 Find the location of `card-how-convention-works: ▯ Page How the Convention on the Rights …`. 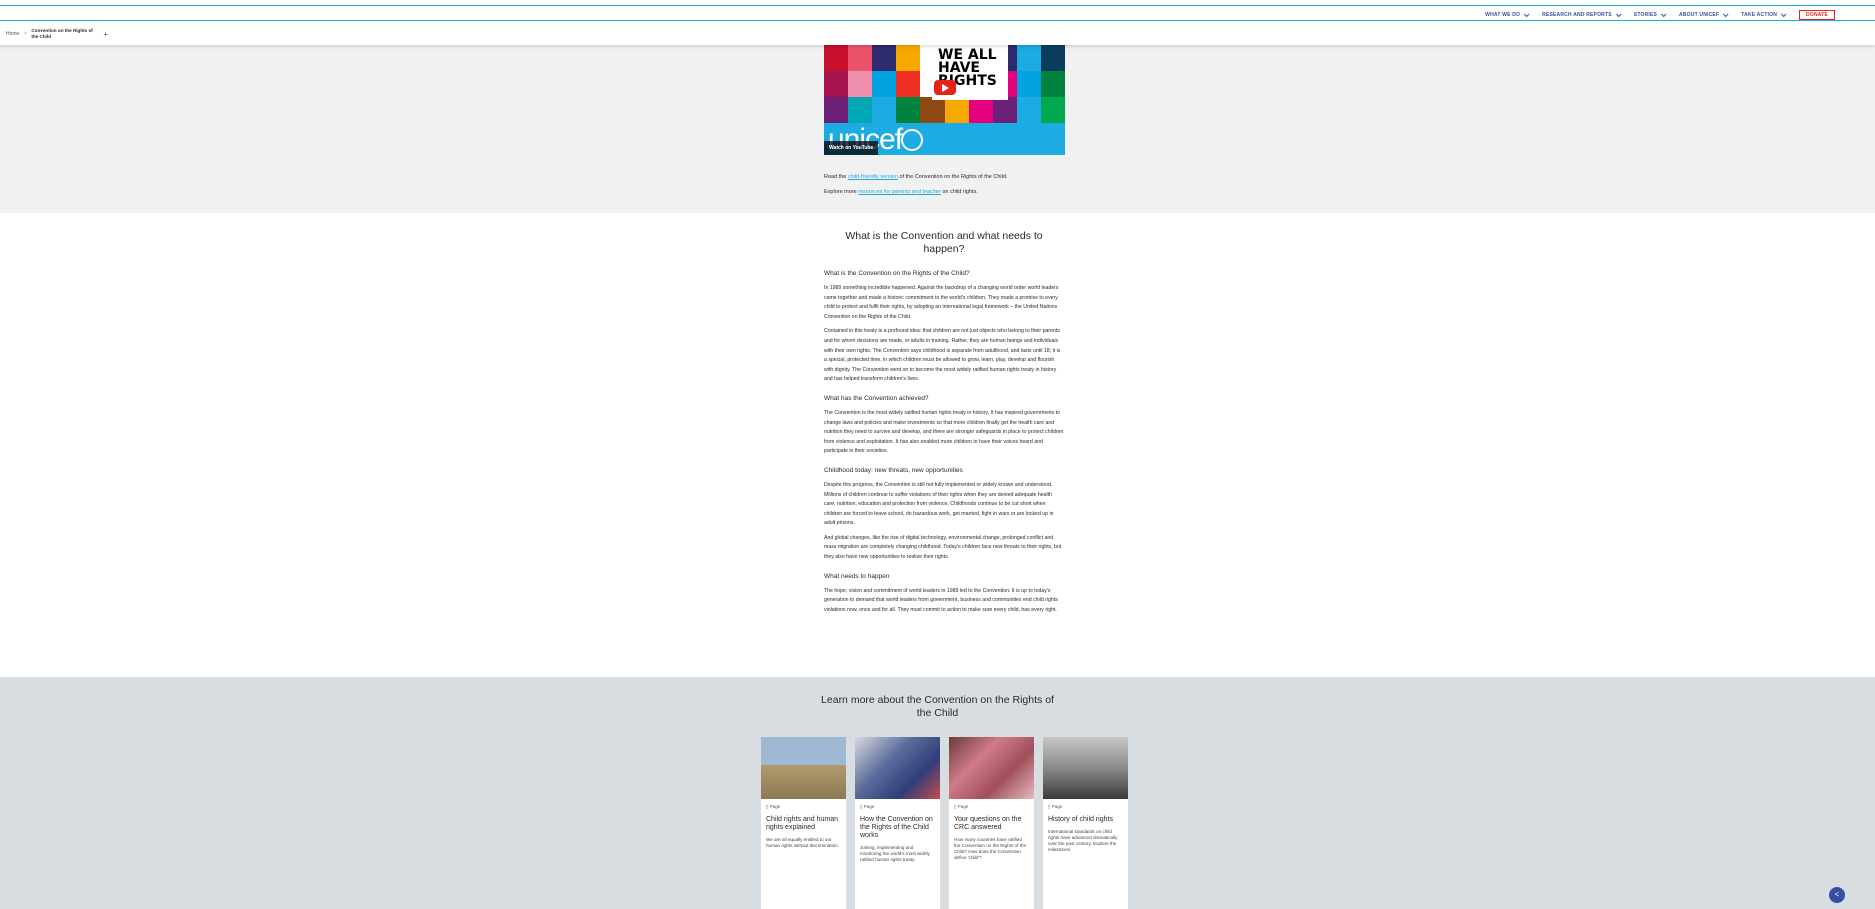

card-how-convention-works: ▯ Page How the Convention on the Rights … is located at coordinates (897, 823).